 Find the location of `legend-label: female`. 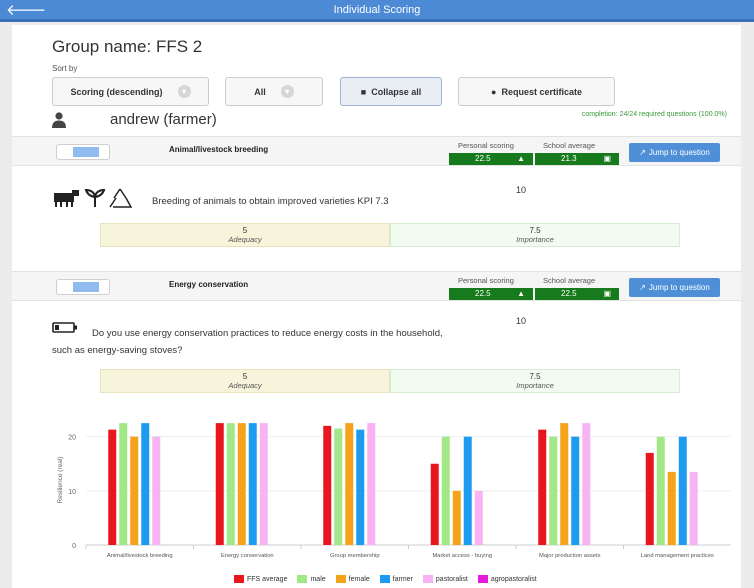

legend-label: female is located at coordinates (359, 579).